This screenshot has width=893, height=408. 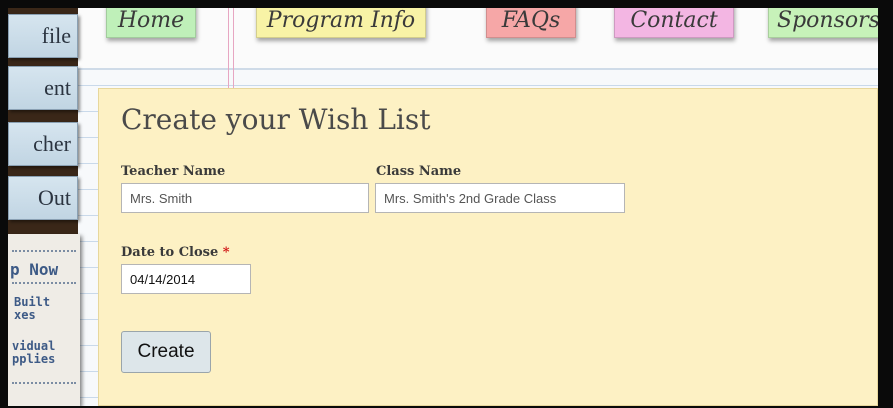 What do you see at coordinates (43, 198) in the screenshot?
I see `sidebar-item-logout: Out` at bounding box center [43, 198].